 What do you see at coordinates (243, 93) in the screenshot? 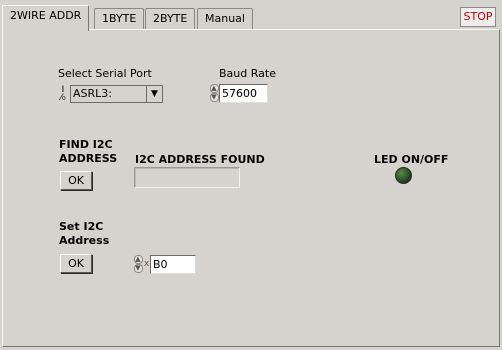
I see `baud-rate-input: 57600` at bounding box center [243, 93].